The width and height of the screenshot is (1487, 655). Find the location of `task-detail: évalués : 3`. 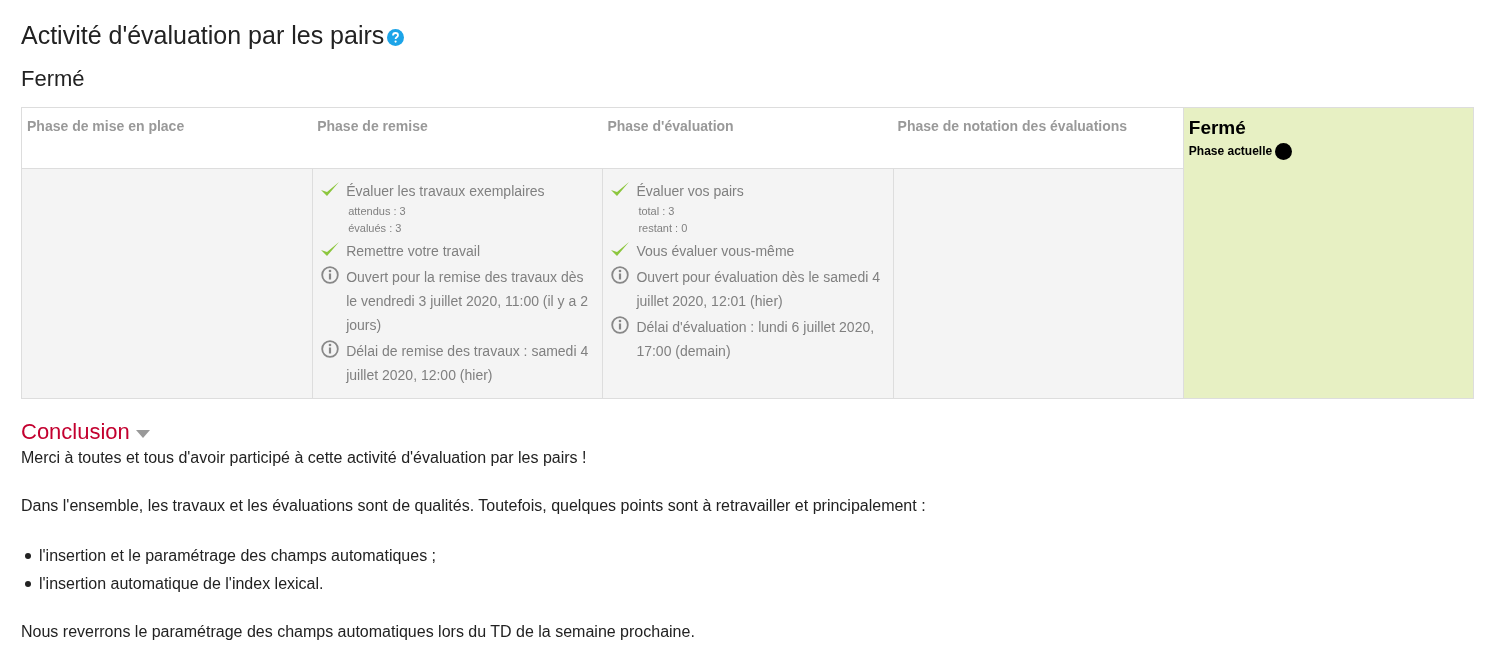

task-detail: évalués : 3 is located at coordinates (375, 228).